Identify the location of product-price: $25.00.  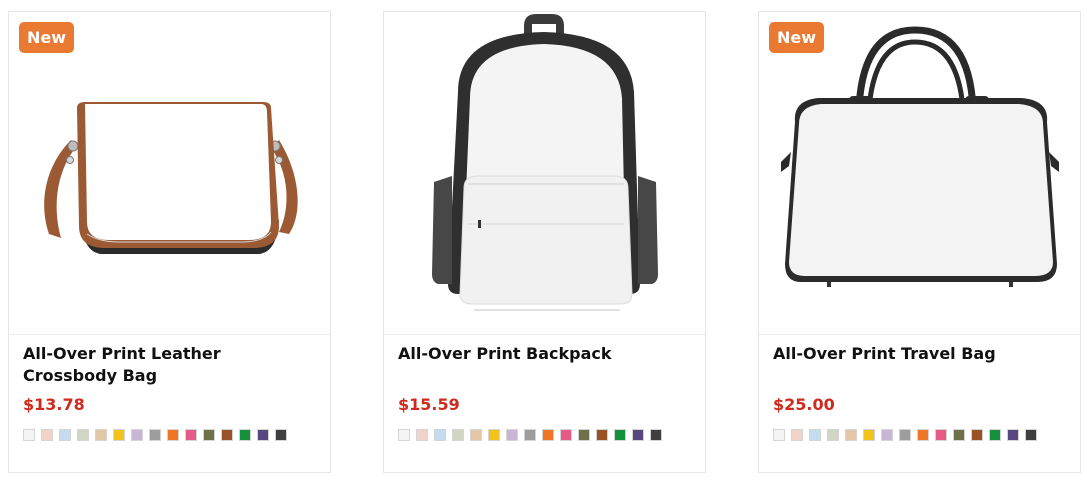
(804, 404).